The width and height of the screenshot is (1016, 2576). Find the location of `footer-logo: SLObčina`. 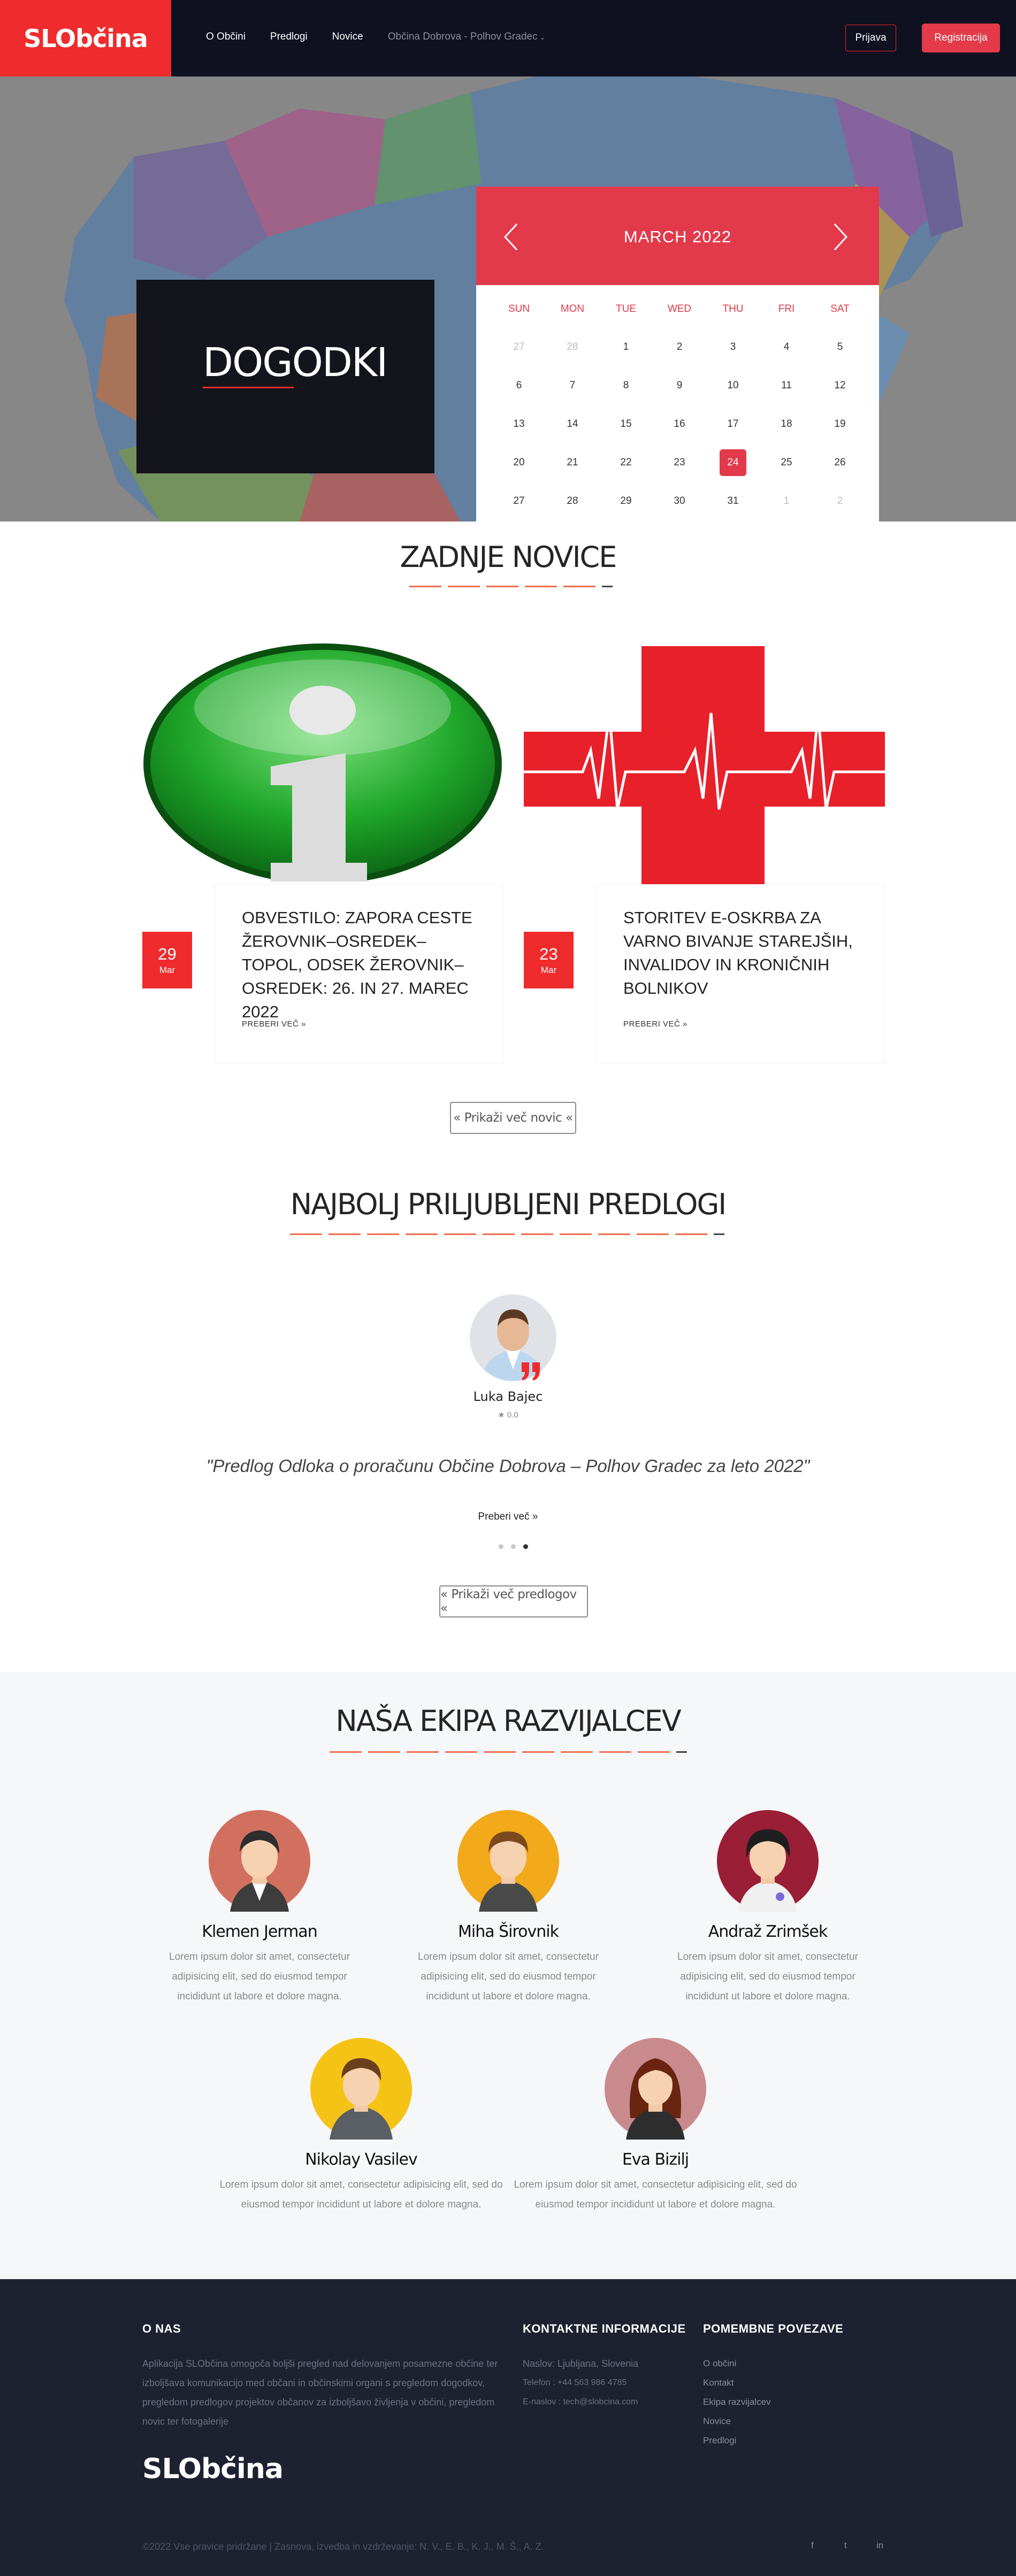

footer-logo: SLObčina is located at coordinates (213, 2469).